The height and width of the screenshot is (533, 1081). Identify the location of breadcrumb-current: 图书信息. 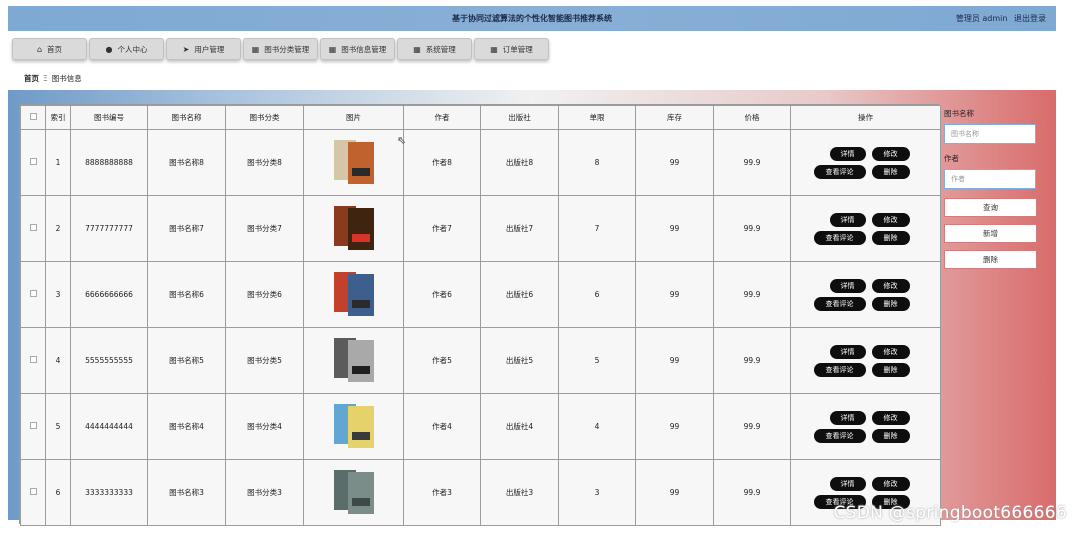
(66, 78).